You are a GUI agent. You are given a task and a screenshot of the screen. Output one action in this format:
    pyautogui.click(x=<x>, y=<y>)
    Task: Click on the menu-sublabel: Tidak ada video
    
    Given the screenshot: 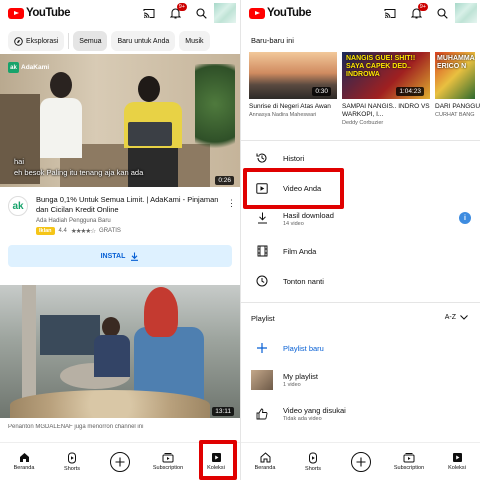 What is the action you would take?
    pyautogui.click(x=302, y=419)
    